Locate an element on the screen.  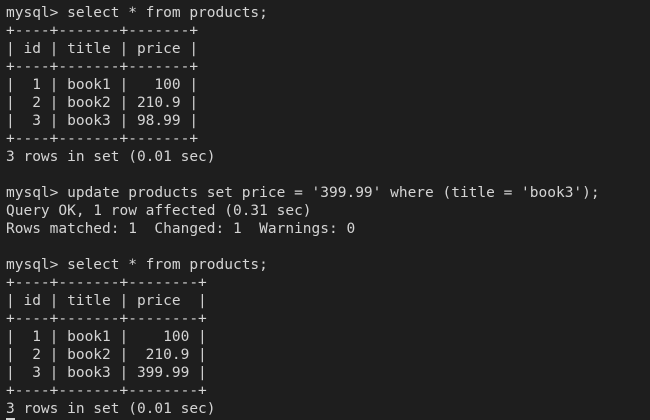
query-result: Rows matched: 1 Changed: 1 Warnings: 0 is located at coordinates (181, 229).